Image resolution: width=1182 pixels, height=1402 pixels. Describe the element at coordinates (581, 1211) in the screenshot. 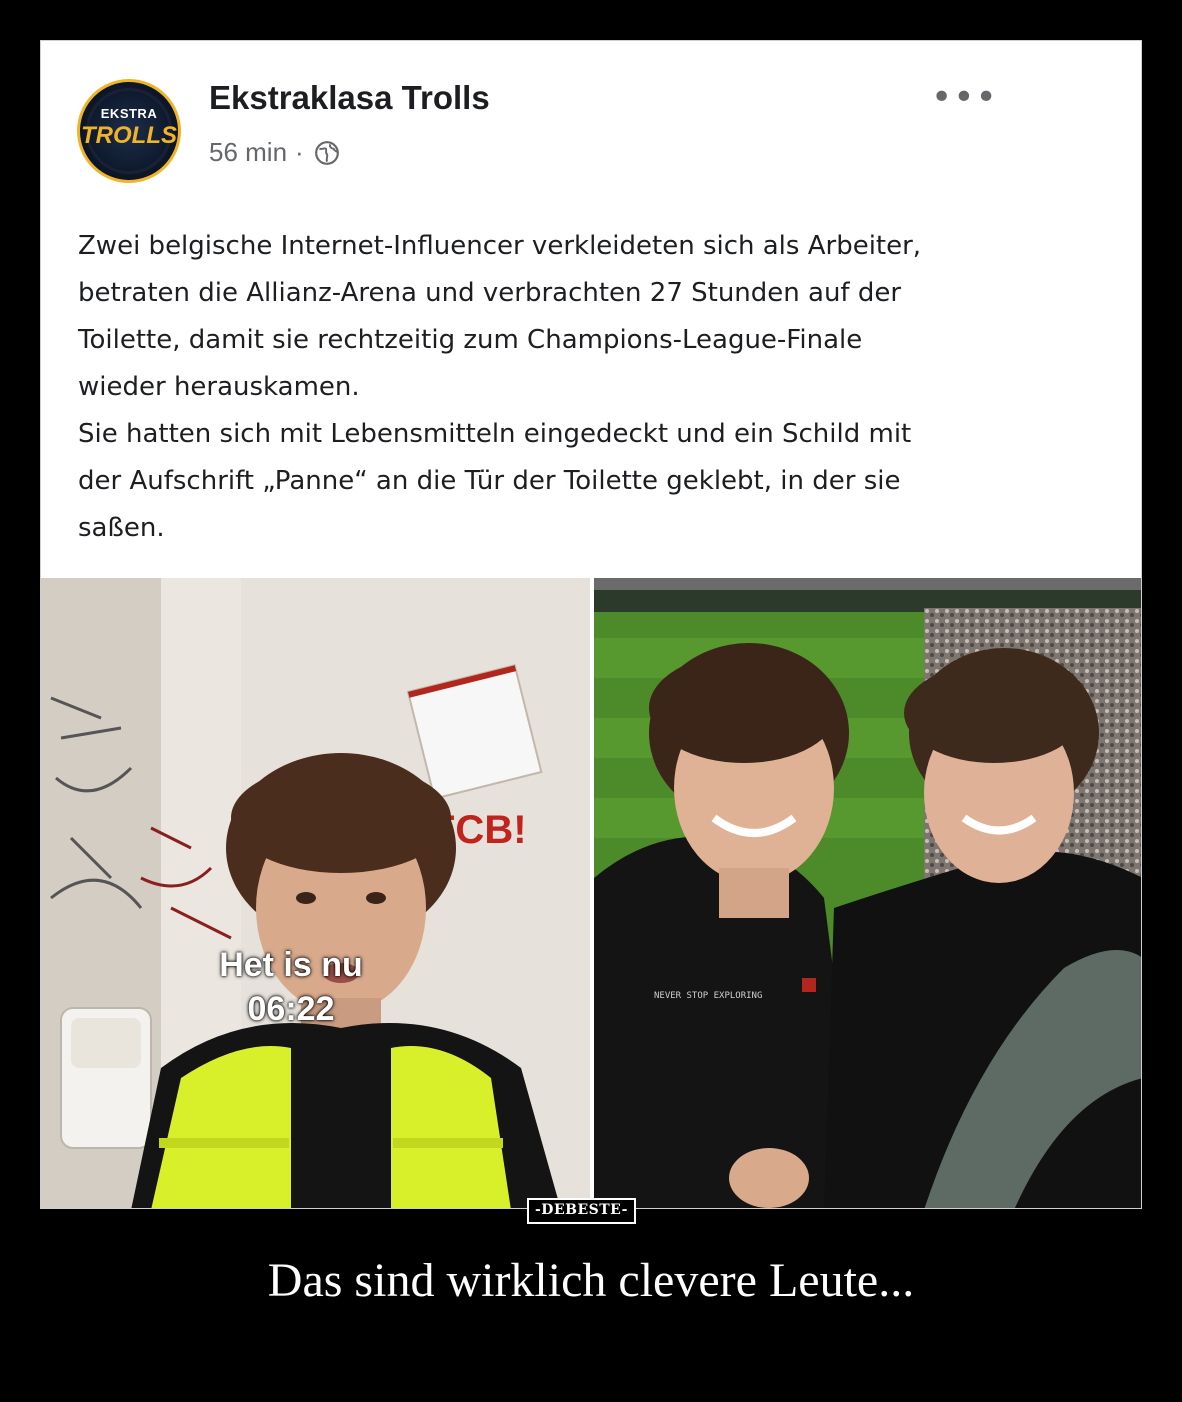

I see `site-watermark: -DEBESTE-` at that location.